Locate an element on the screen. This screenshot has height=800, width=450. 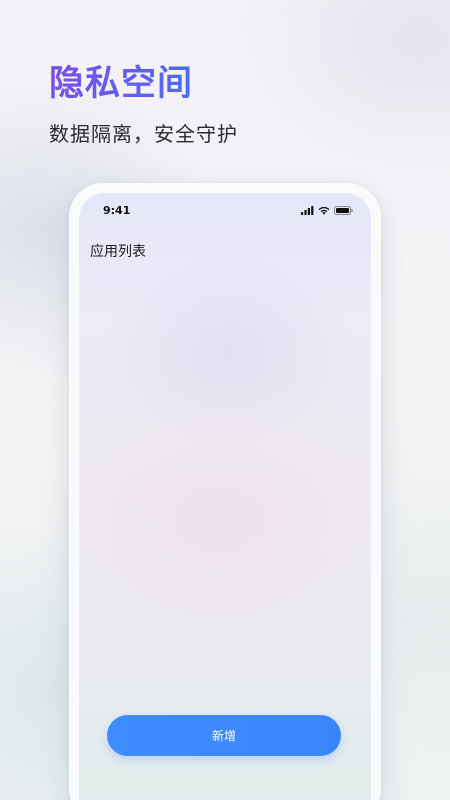
status-icons is located at coordinates (327, 210).